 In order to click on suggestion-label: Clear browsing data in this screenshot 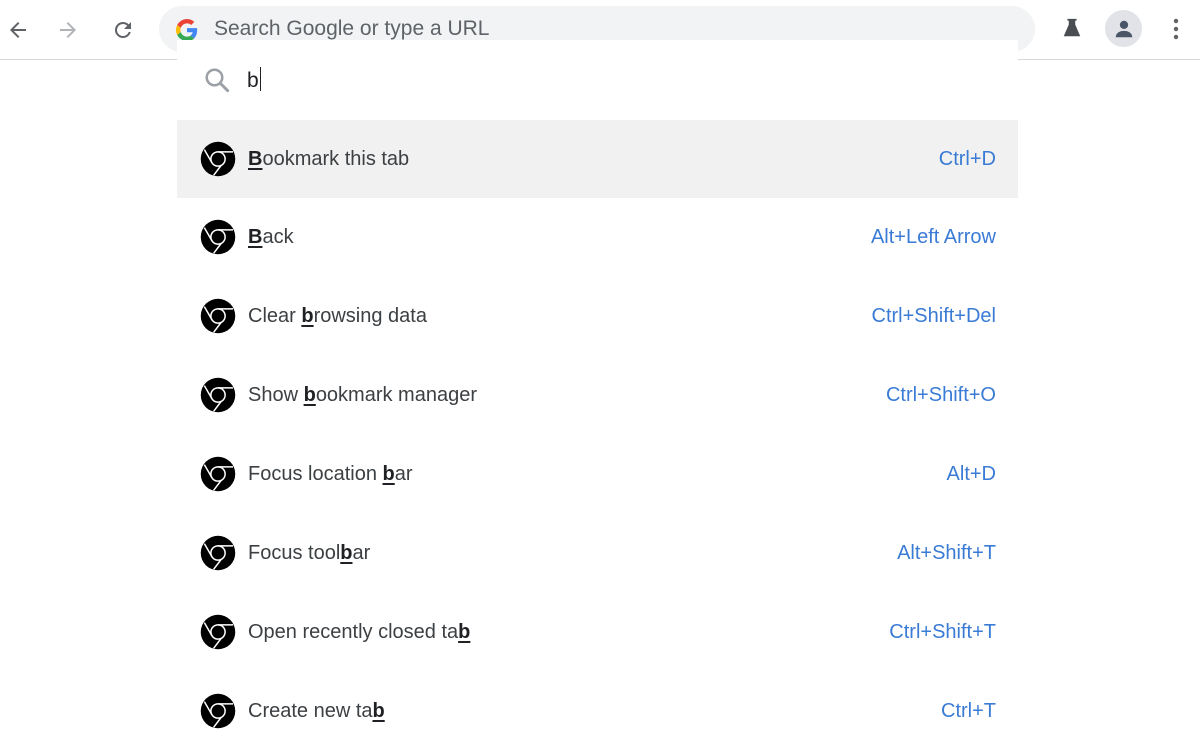, I will do `click(337, 316)`.